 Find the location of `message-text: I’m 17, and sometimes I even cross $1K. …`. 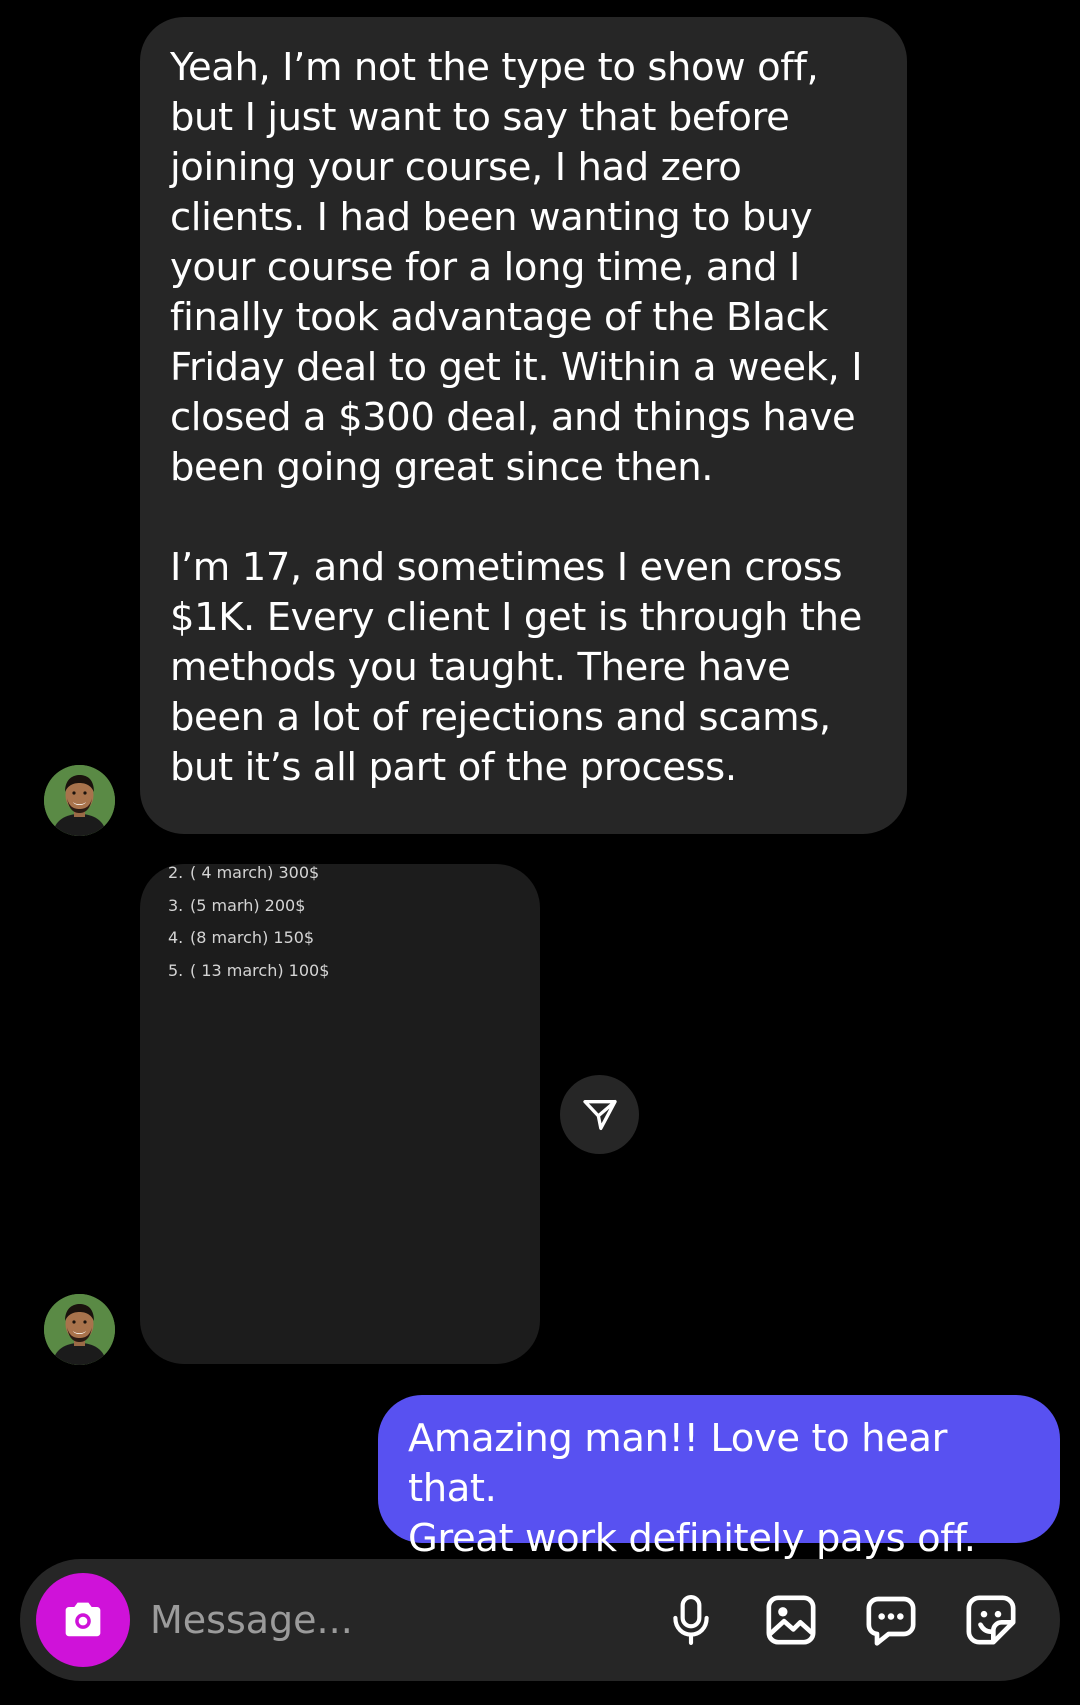

message-text: I’m 17, and sometimes I even cross $1K. … is located at coordinates (516, 667).